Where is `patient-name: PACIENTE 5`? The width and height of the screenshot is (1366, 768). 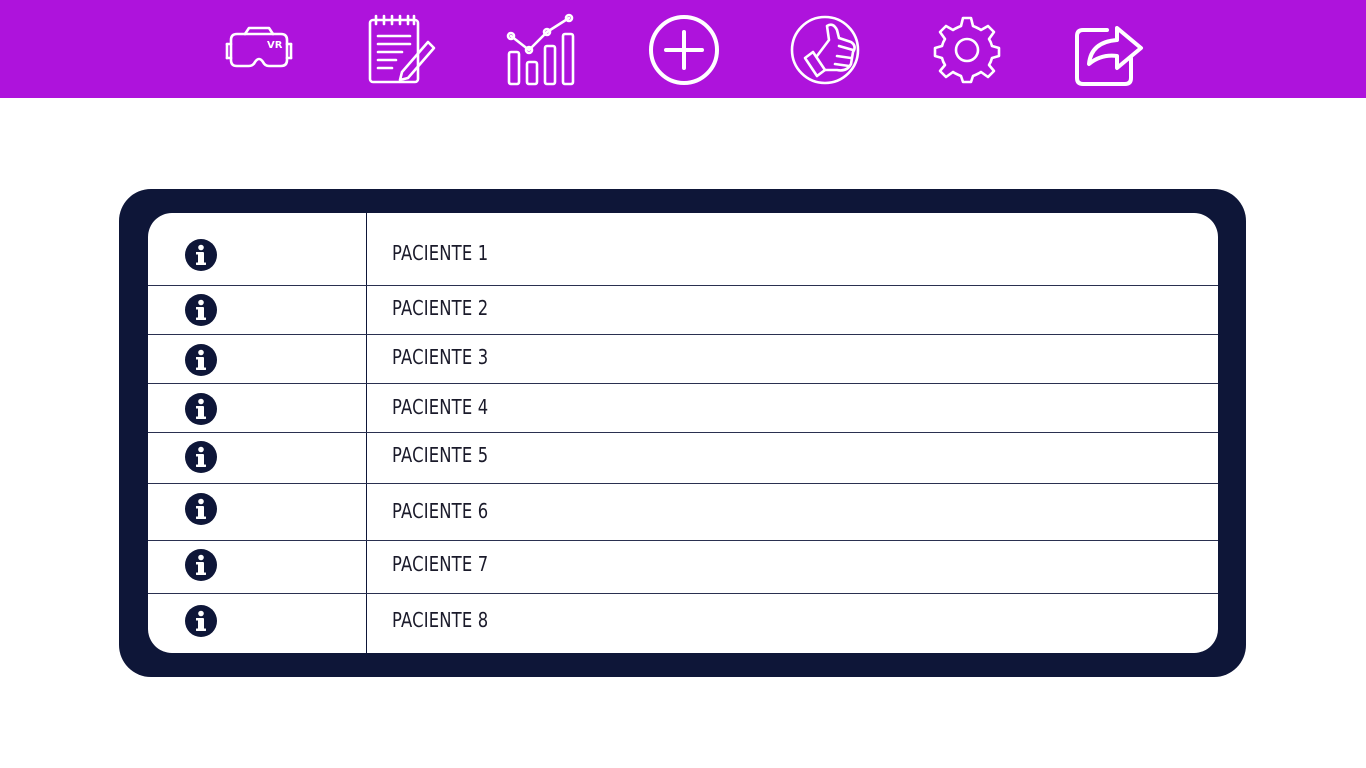 patient-name: PACIENTE 5 is located at coordinates (440, 455).